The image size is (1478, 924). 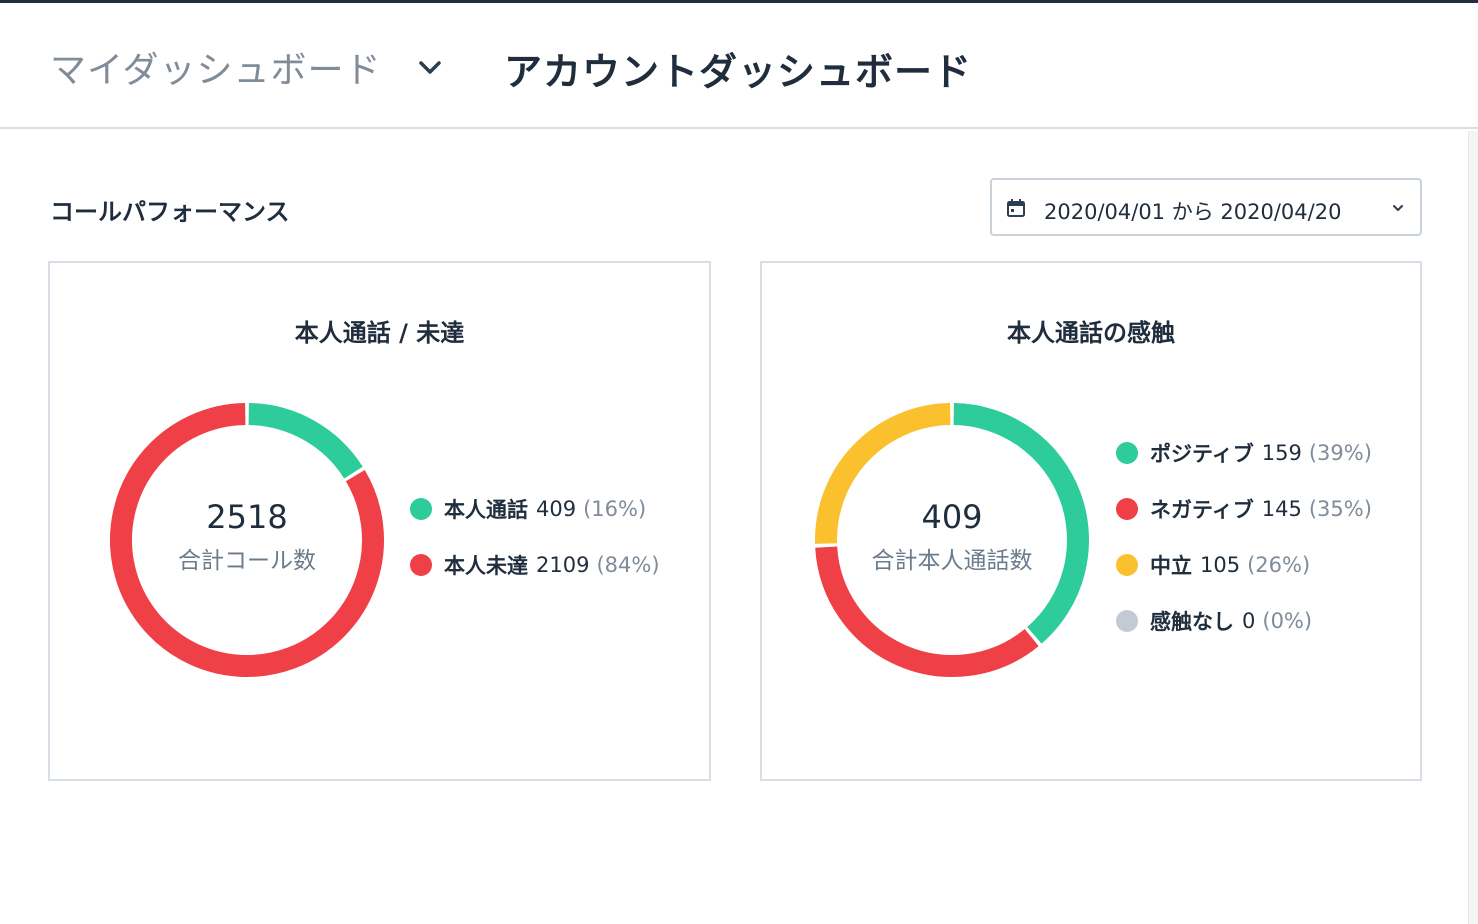 What do you see at coordinates (1220, 565) in the screenshot?
I see `legend-count: 105` at bounding box center [1220, 565].